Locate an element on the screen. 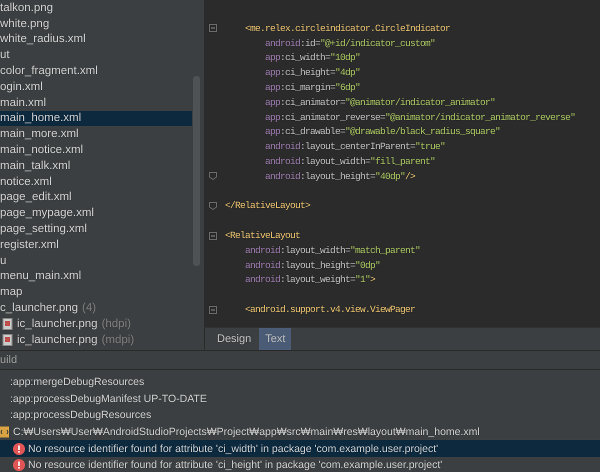 The width and height of the screenshot is (600, 472). build-message: No resource identifier found for attribute 'ci_width' in package 'com.example.user.project' is located at coordinates (300, 448).